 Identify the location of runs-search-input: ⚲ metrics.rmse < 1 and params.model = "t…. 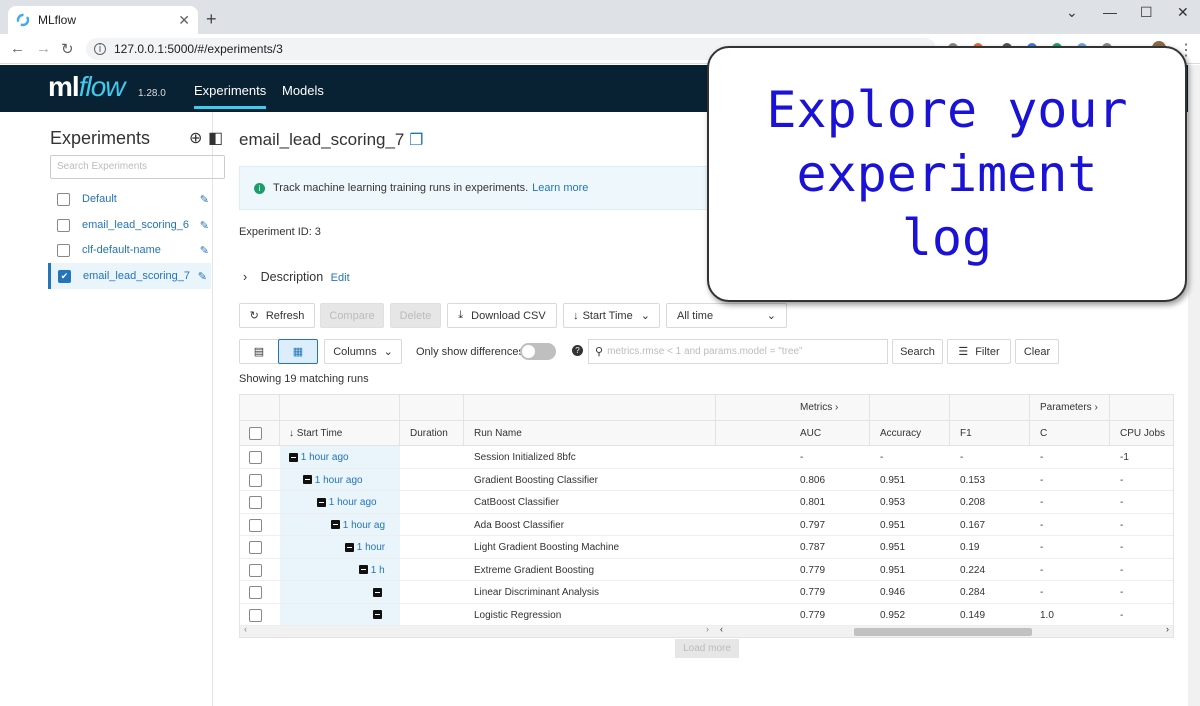
(738, 351).